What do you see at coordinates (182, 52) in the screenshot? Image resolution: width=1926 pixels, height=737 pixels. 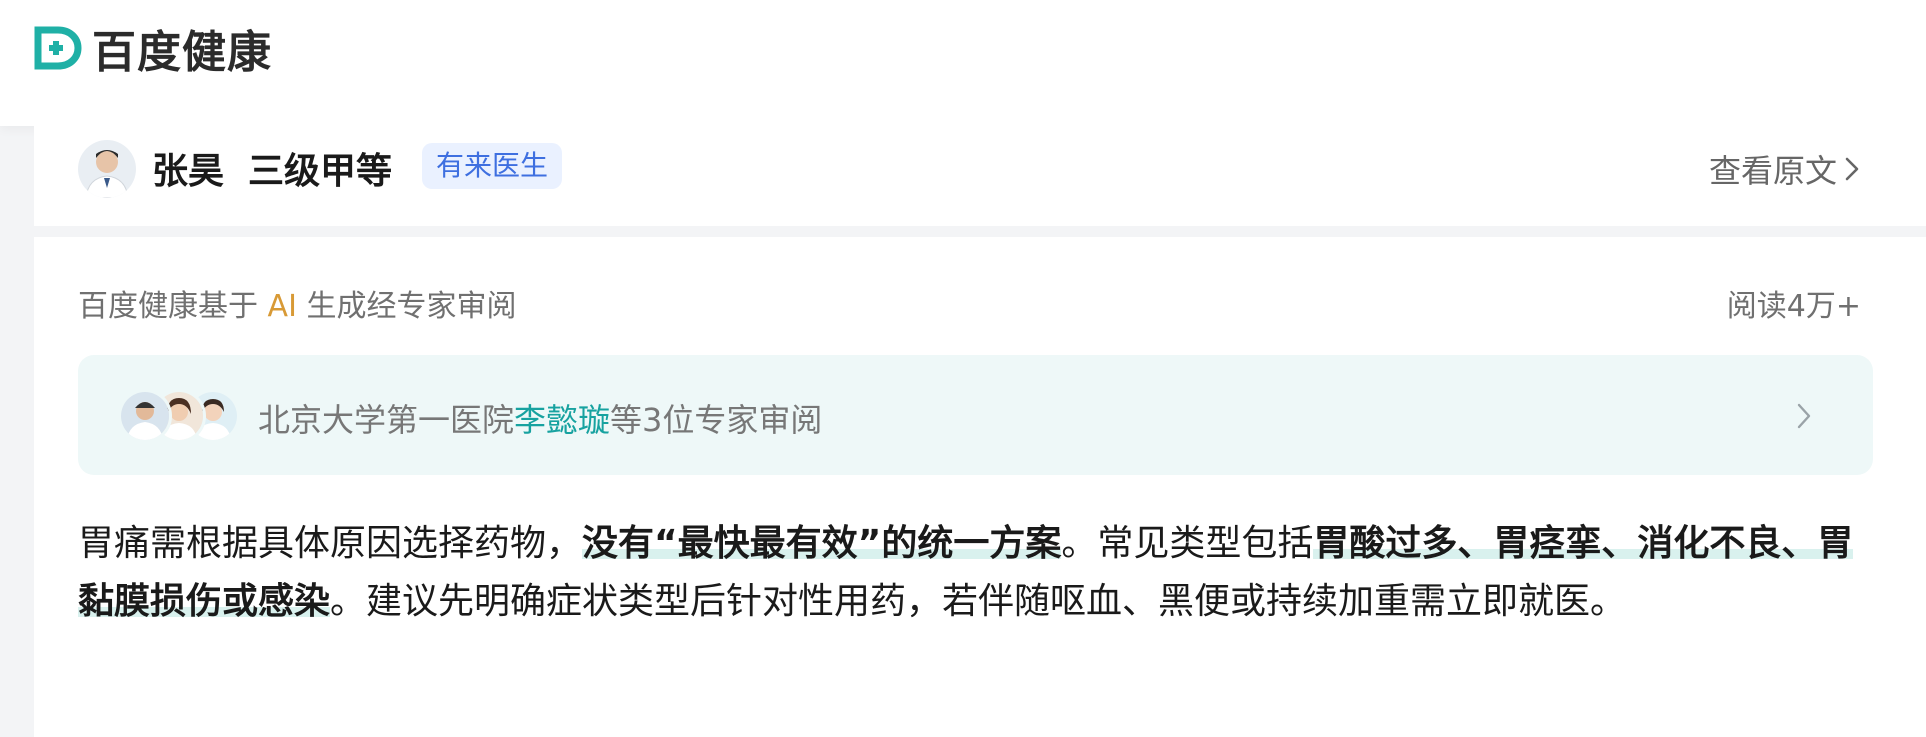 I see `brand-name: 百度健康` at bounding box center [182, 52].